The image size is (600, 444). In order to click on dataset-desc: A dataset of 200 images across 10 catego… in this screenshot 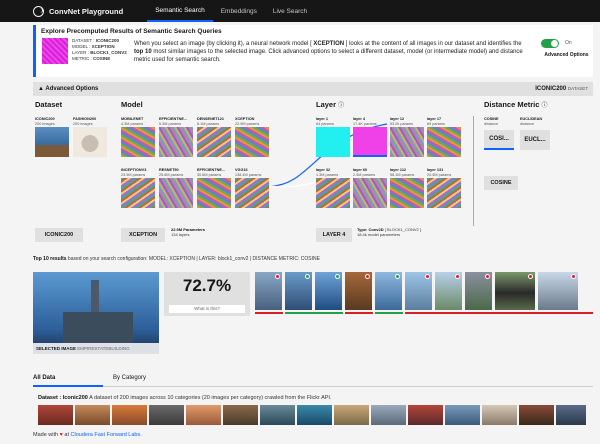, I will do `click(209, 398)`.